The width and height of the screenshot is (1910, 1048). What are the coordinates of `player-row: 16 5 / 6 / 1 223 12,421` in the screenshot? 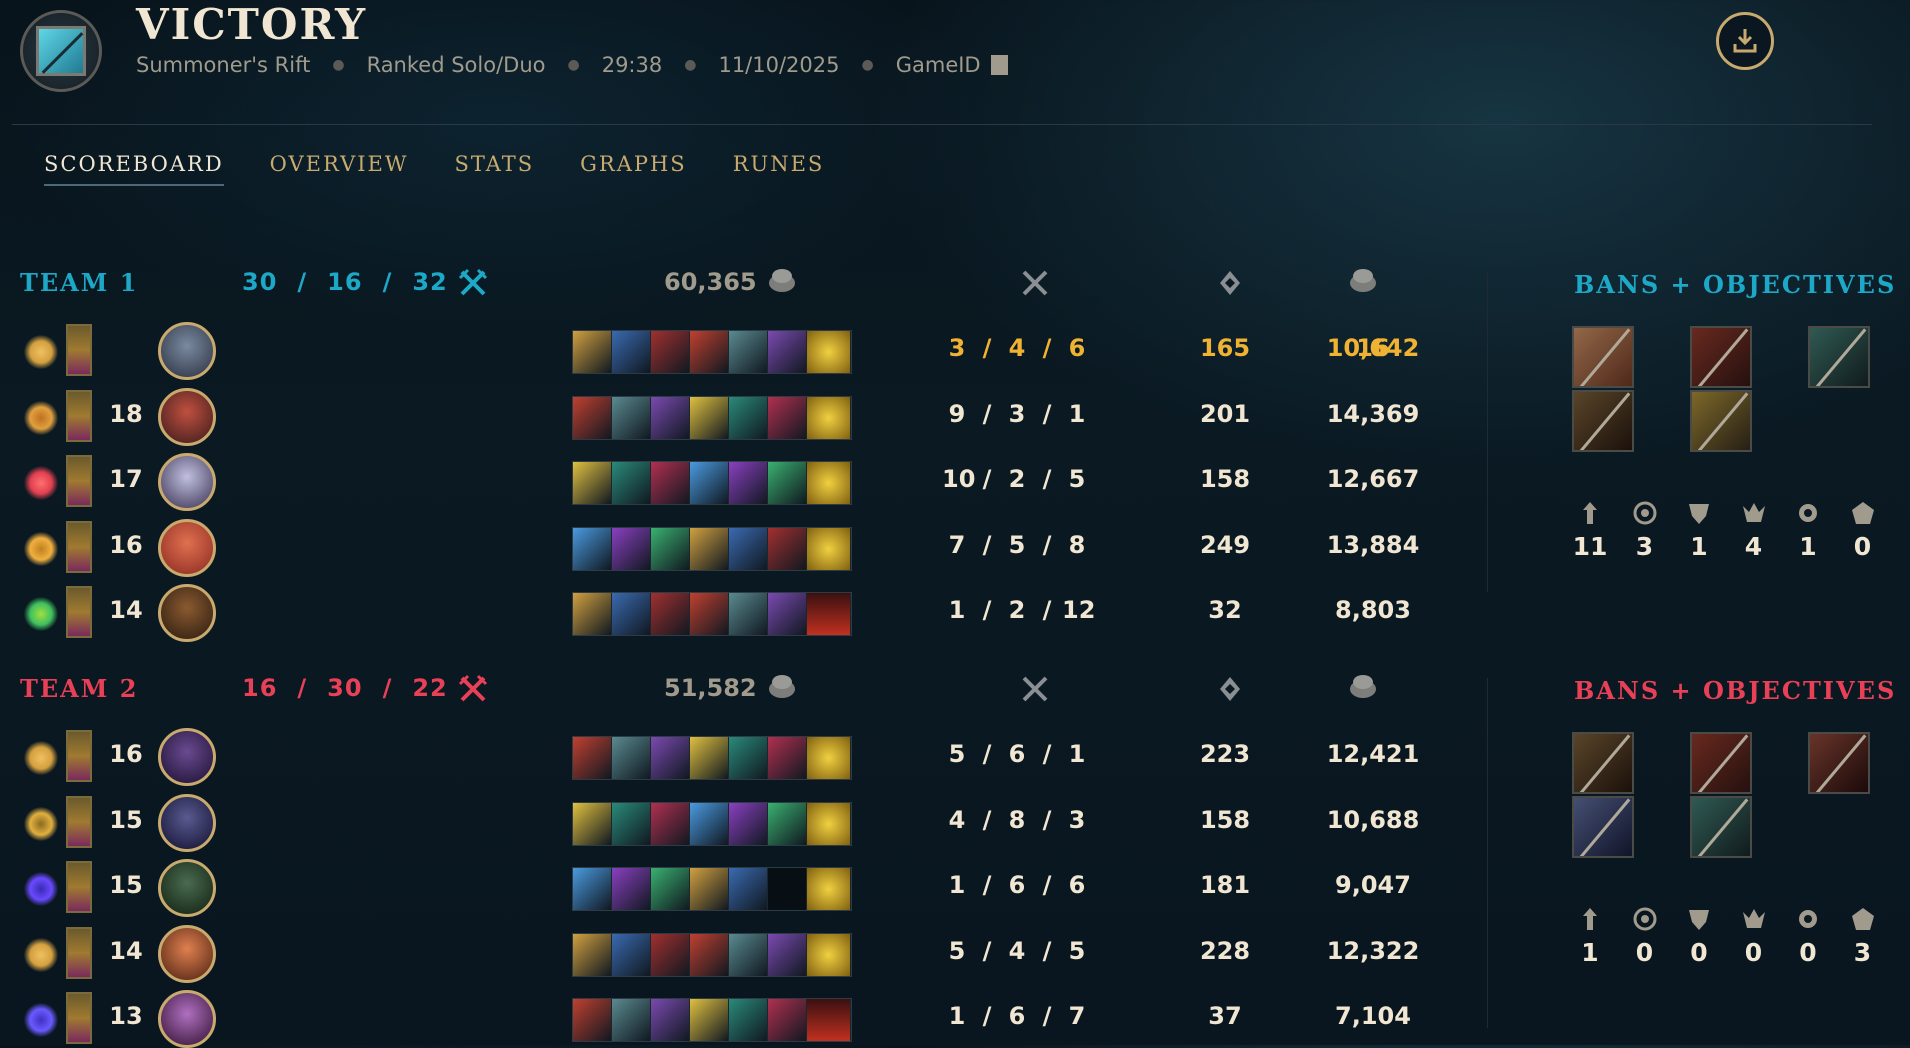 It's located at (745, 757).